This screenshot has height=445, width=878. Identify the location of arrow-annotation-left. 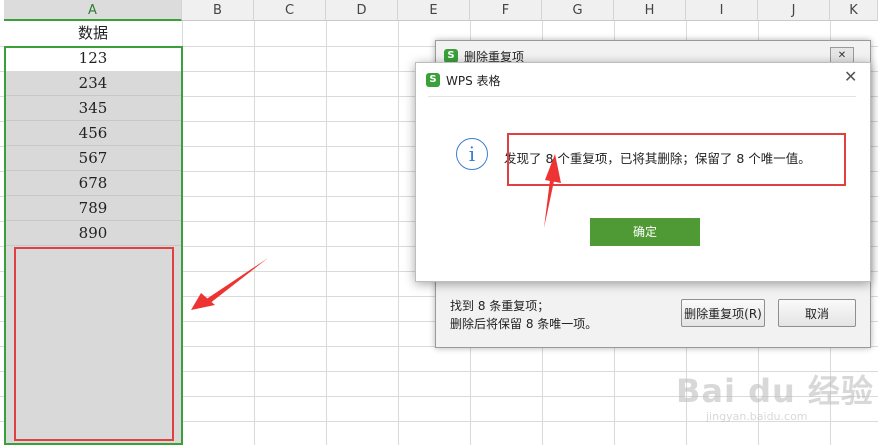
(229, 284).